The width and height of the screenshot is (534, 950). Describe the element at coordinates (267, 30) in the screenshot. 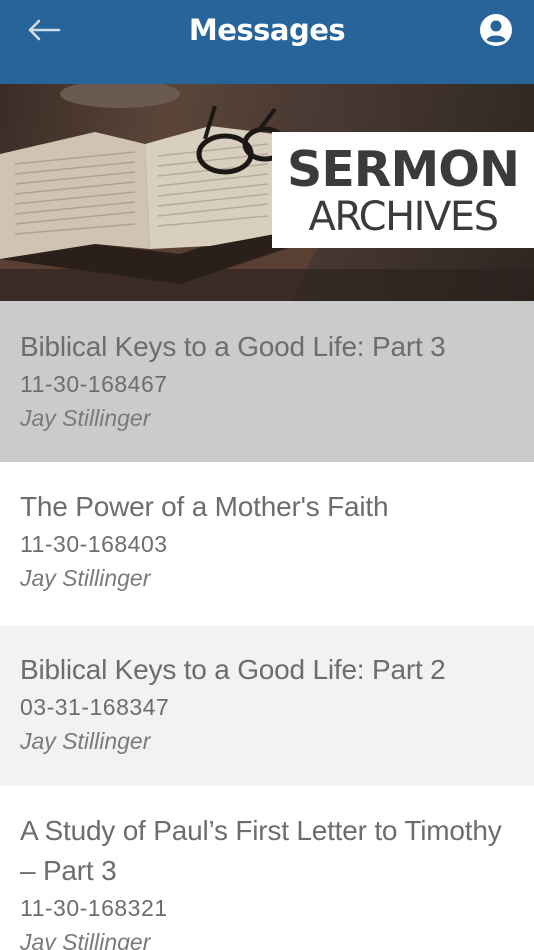

I see `page-title: Messages` at that location.